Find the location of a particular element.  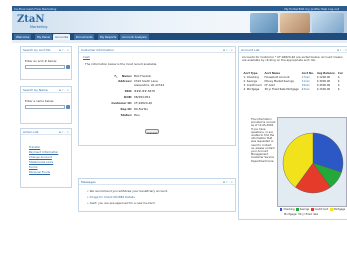

panel-title: Search by Acct No is located at coordinates (37, 50).